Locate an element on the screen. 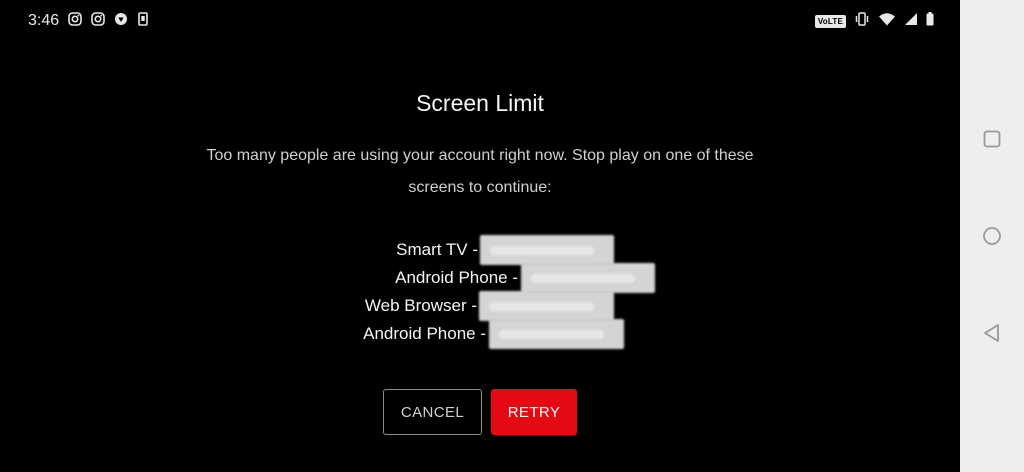 Image resolution: width=1024 pixels, height=472 pixels. recents-square-icon is located at coordinates (992, 139).